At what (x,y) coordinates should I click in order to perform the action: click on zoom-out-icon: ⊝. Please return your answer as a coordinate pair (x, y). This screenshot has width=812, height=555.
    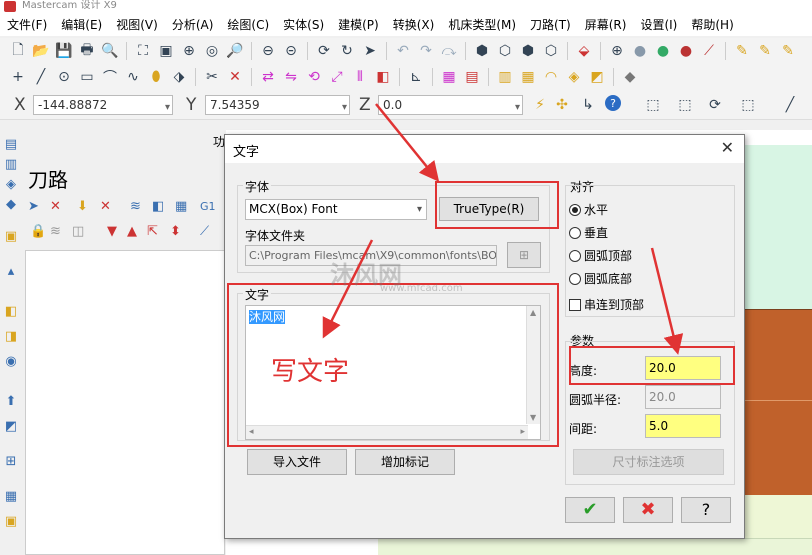
    Looking at the image, I should click on (291, 51).